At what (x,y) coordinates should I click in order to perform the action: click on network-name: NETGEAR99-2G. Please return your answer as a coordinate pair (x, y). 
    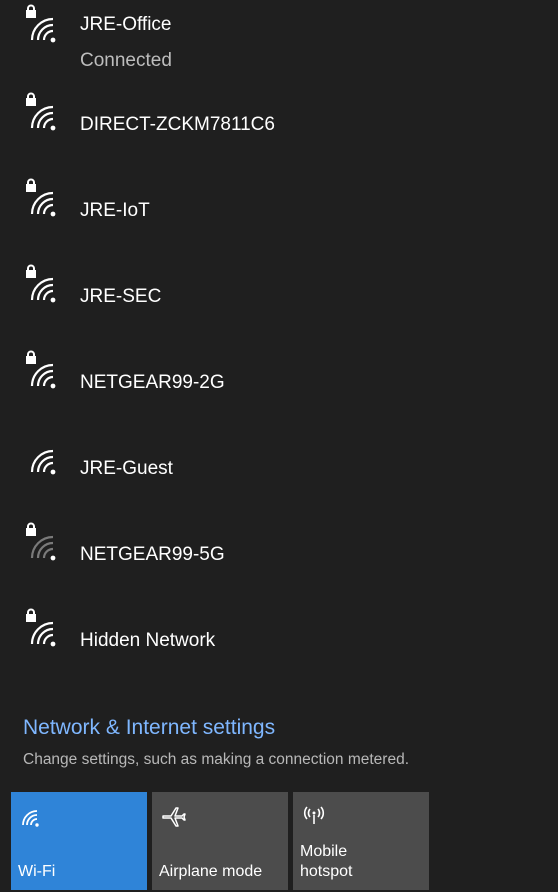
    Looking at the image, I should click on (152, 382).